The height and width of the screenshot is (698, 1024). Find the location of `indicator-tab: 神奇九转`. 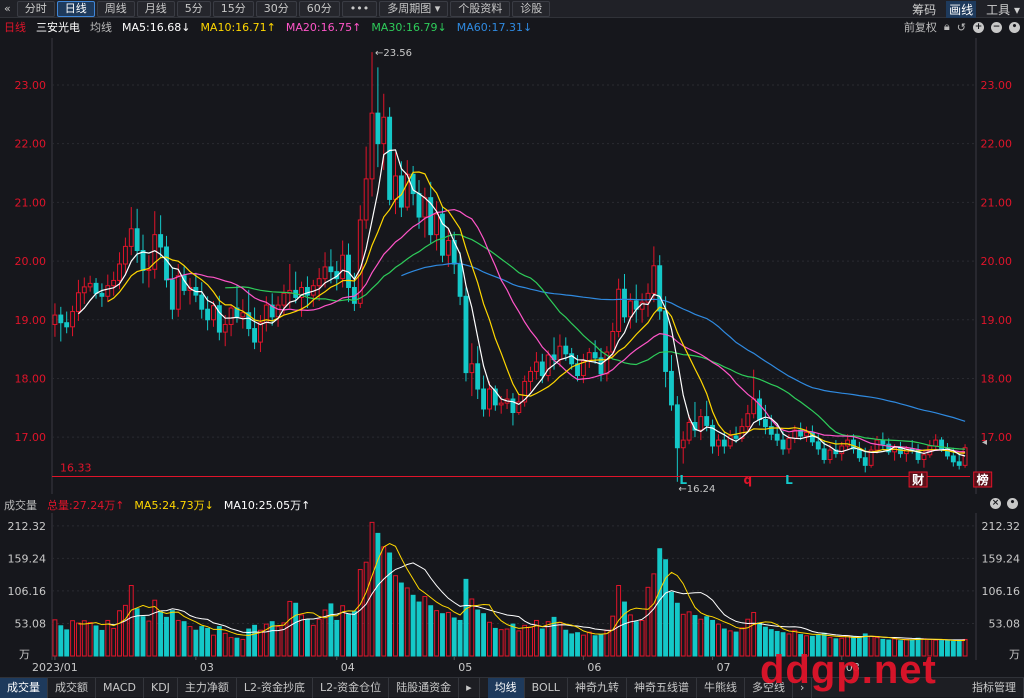

indicator-tab: 神奇九转 is located at coordinates (597, 687).